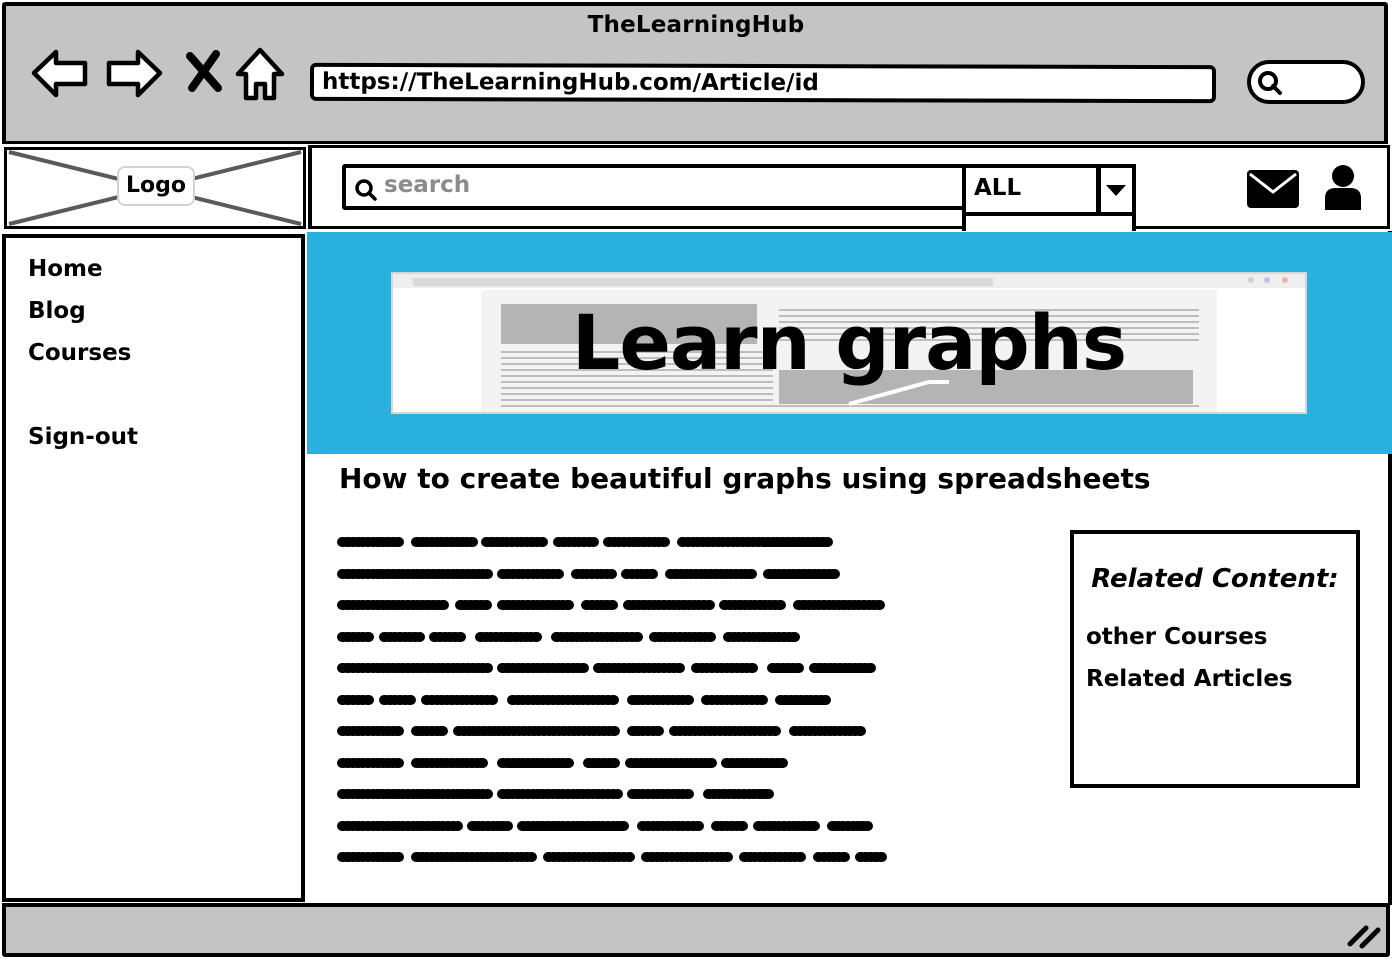  Describe the element at coordinates (1189, 679) in the screenshot. I see `related-link-related-articles: Related Articles` at that location.